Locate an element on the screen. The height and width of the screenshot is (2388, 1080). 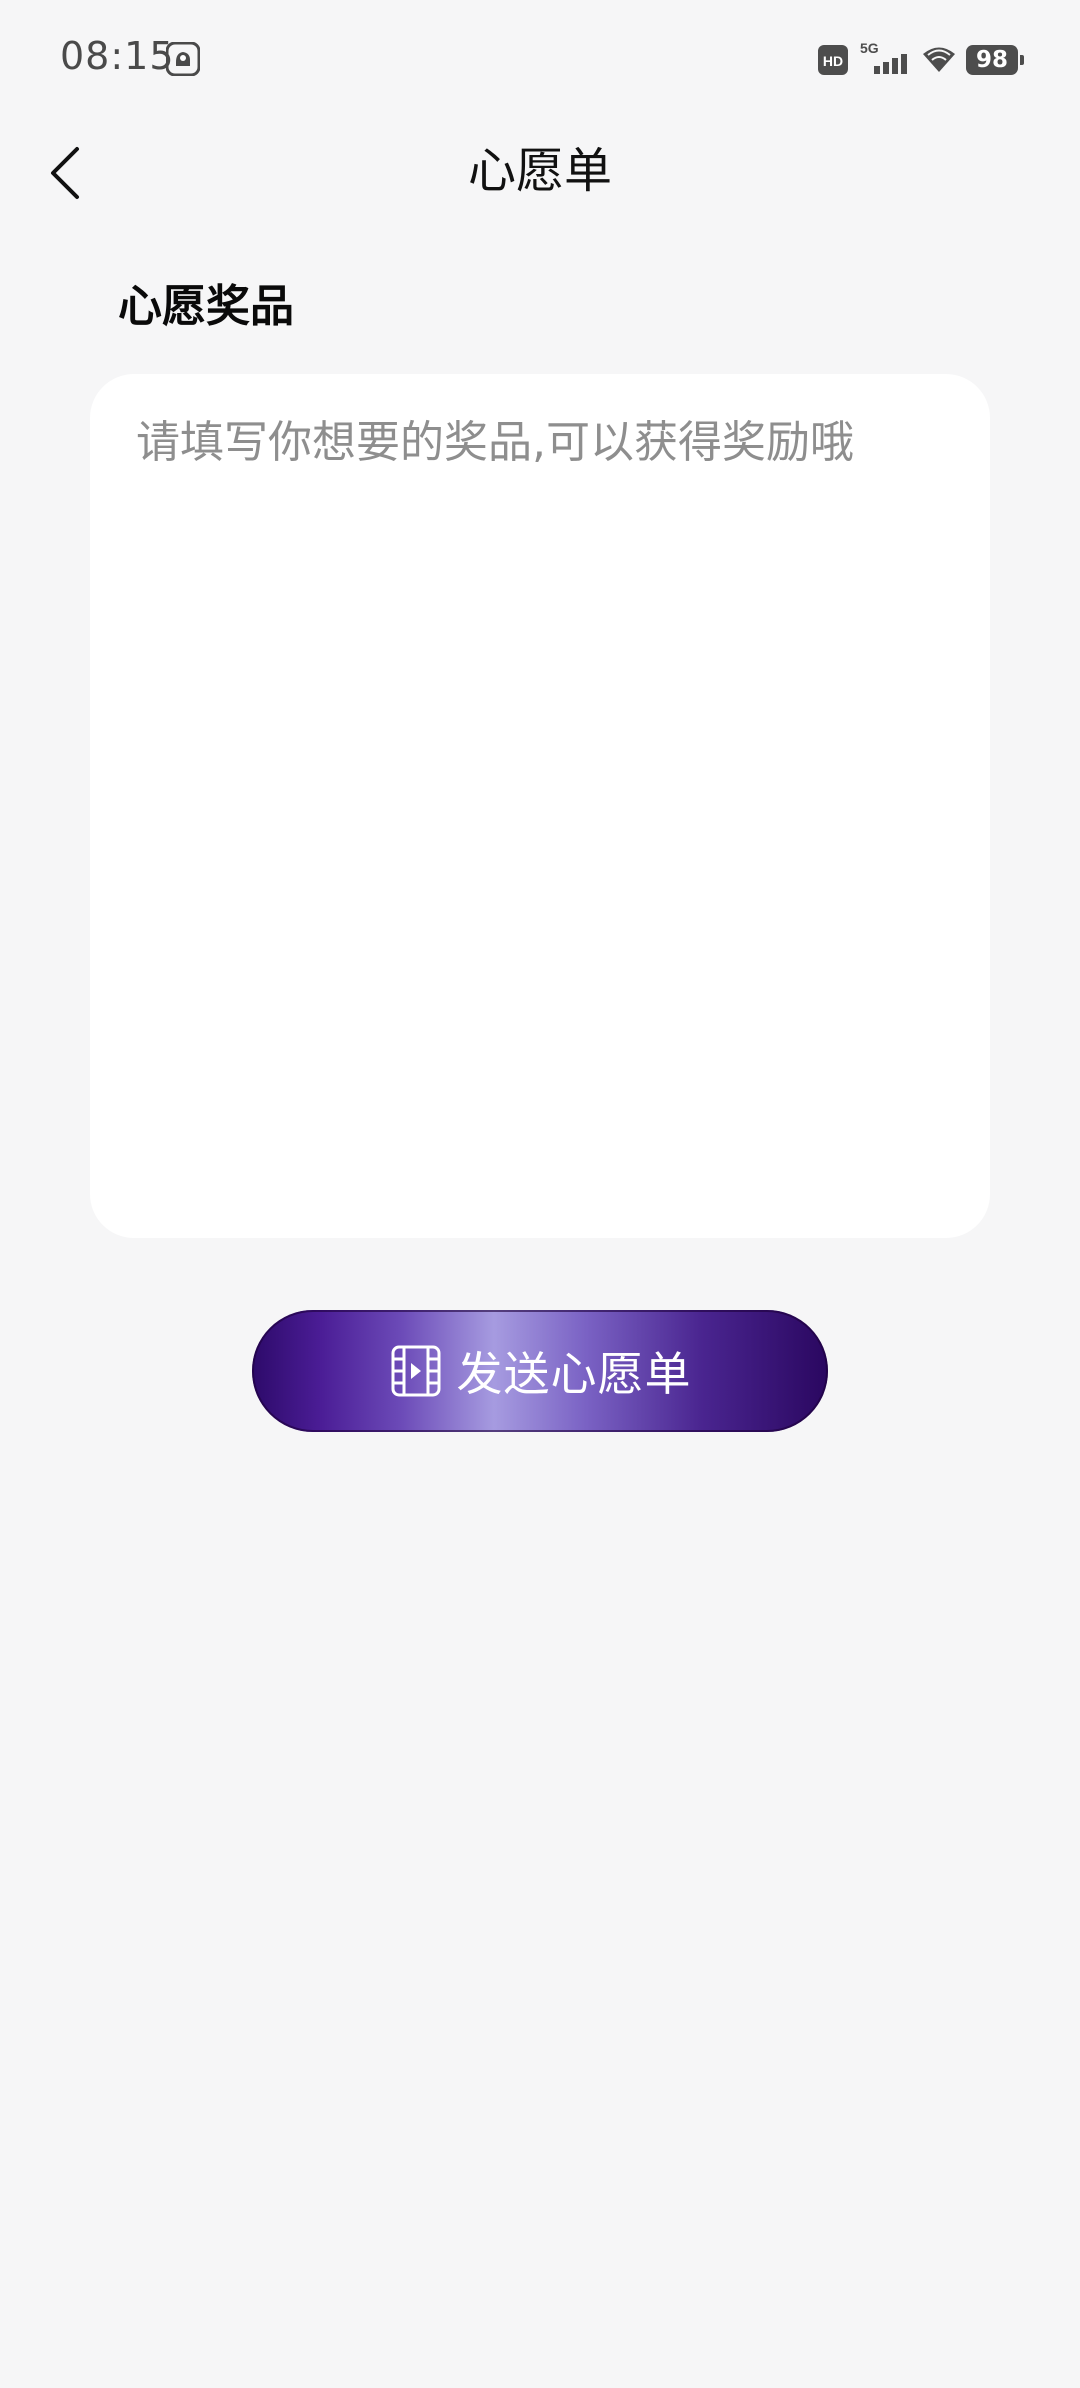
send-wishlist-button: 发送心愿单 is located at coordinates (540, 1371).